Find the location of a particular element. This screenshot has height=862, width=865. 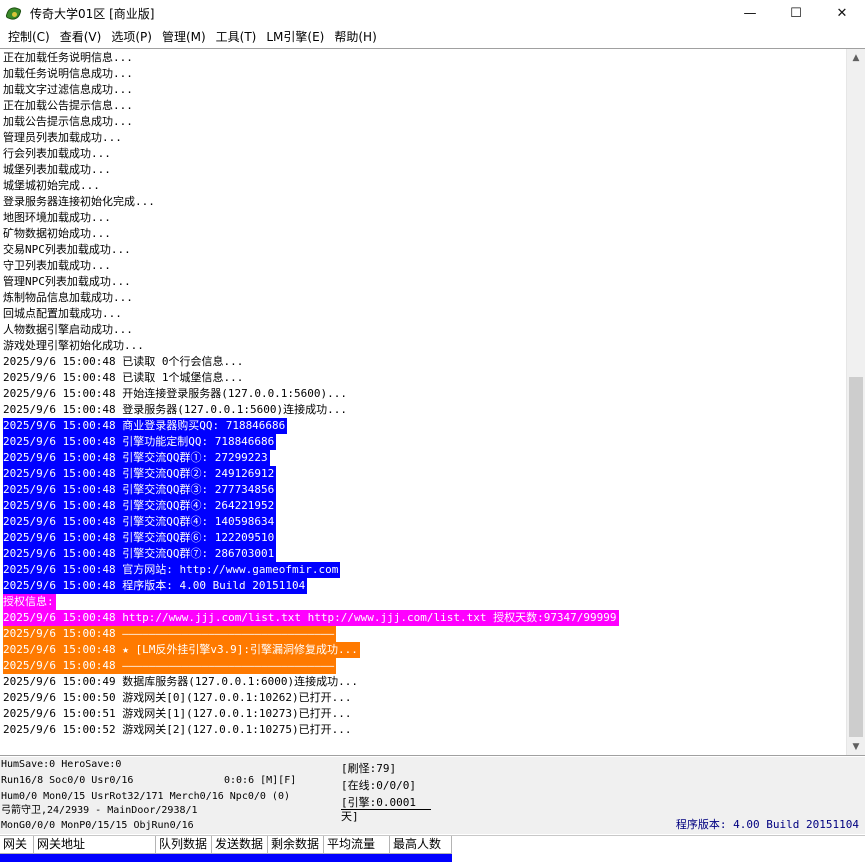

log-line-text: 2025/9/6 15:00:48 商业登录器购买QQ: 718846686 is located at coordinates (145, 426).